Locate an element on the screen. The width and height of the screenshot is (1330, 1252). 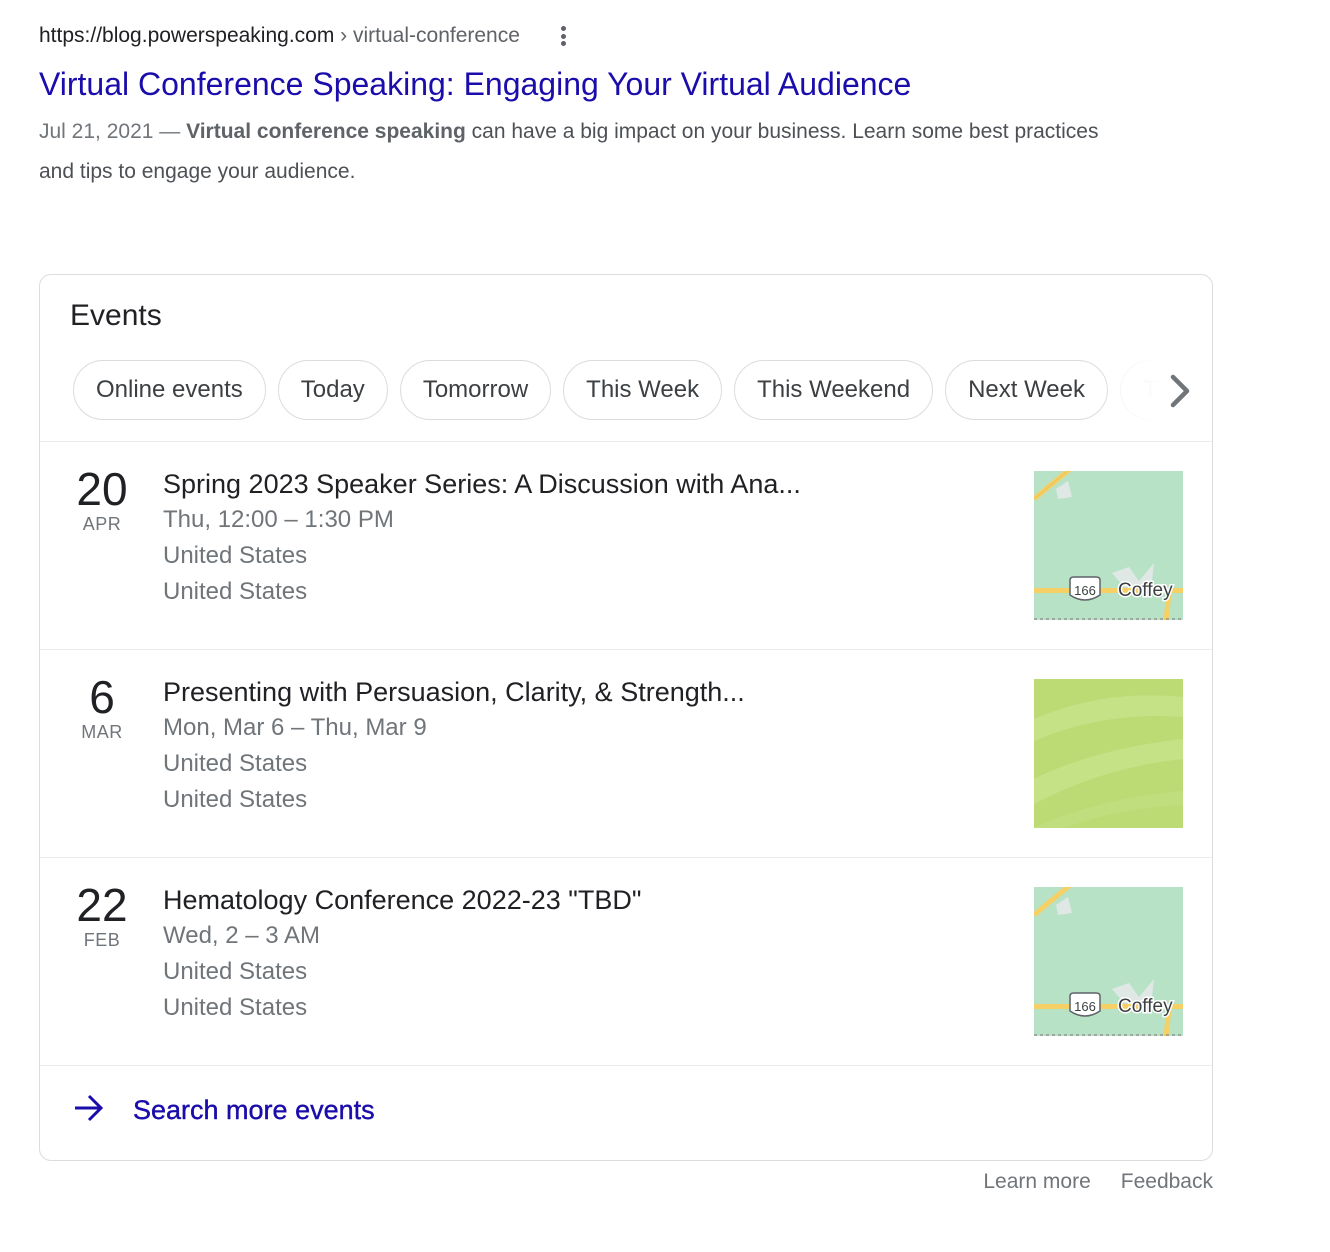
chip-next-week: Next Week is located at coordinates (1026, 390).